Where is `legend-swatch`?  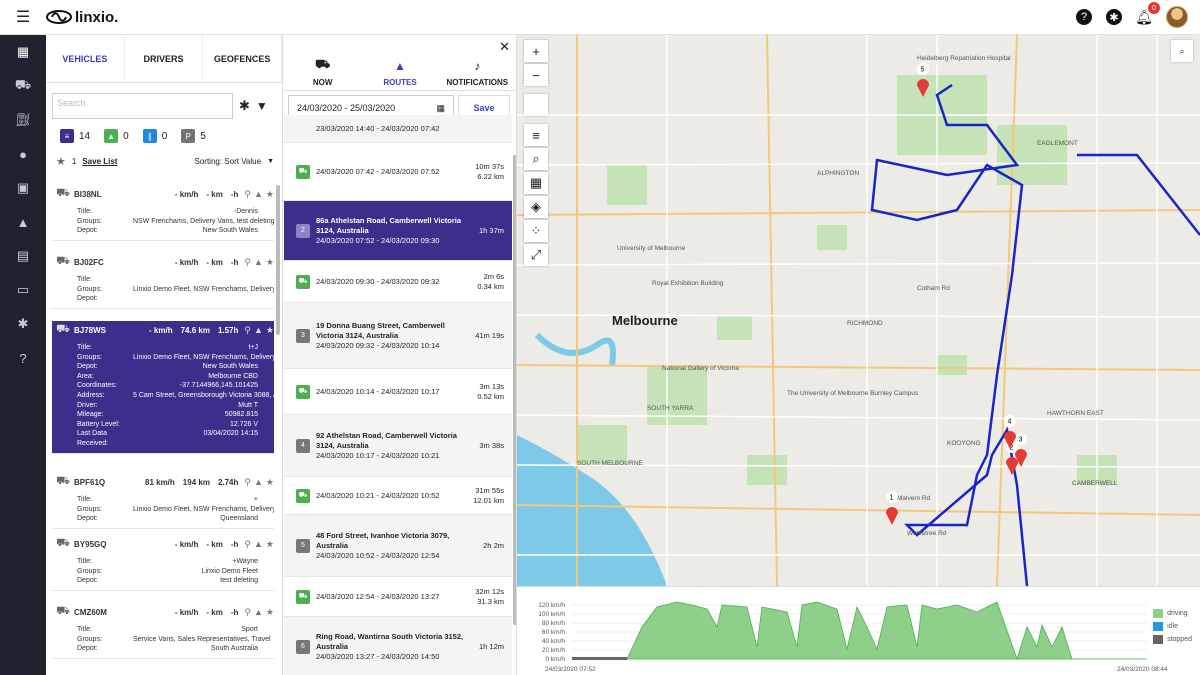 legend-swatch is located at coordinates (1158, 639).